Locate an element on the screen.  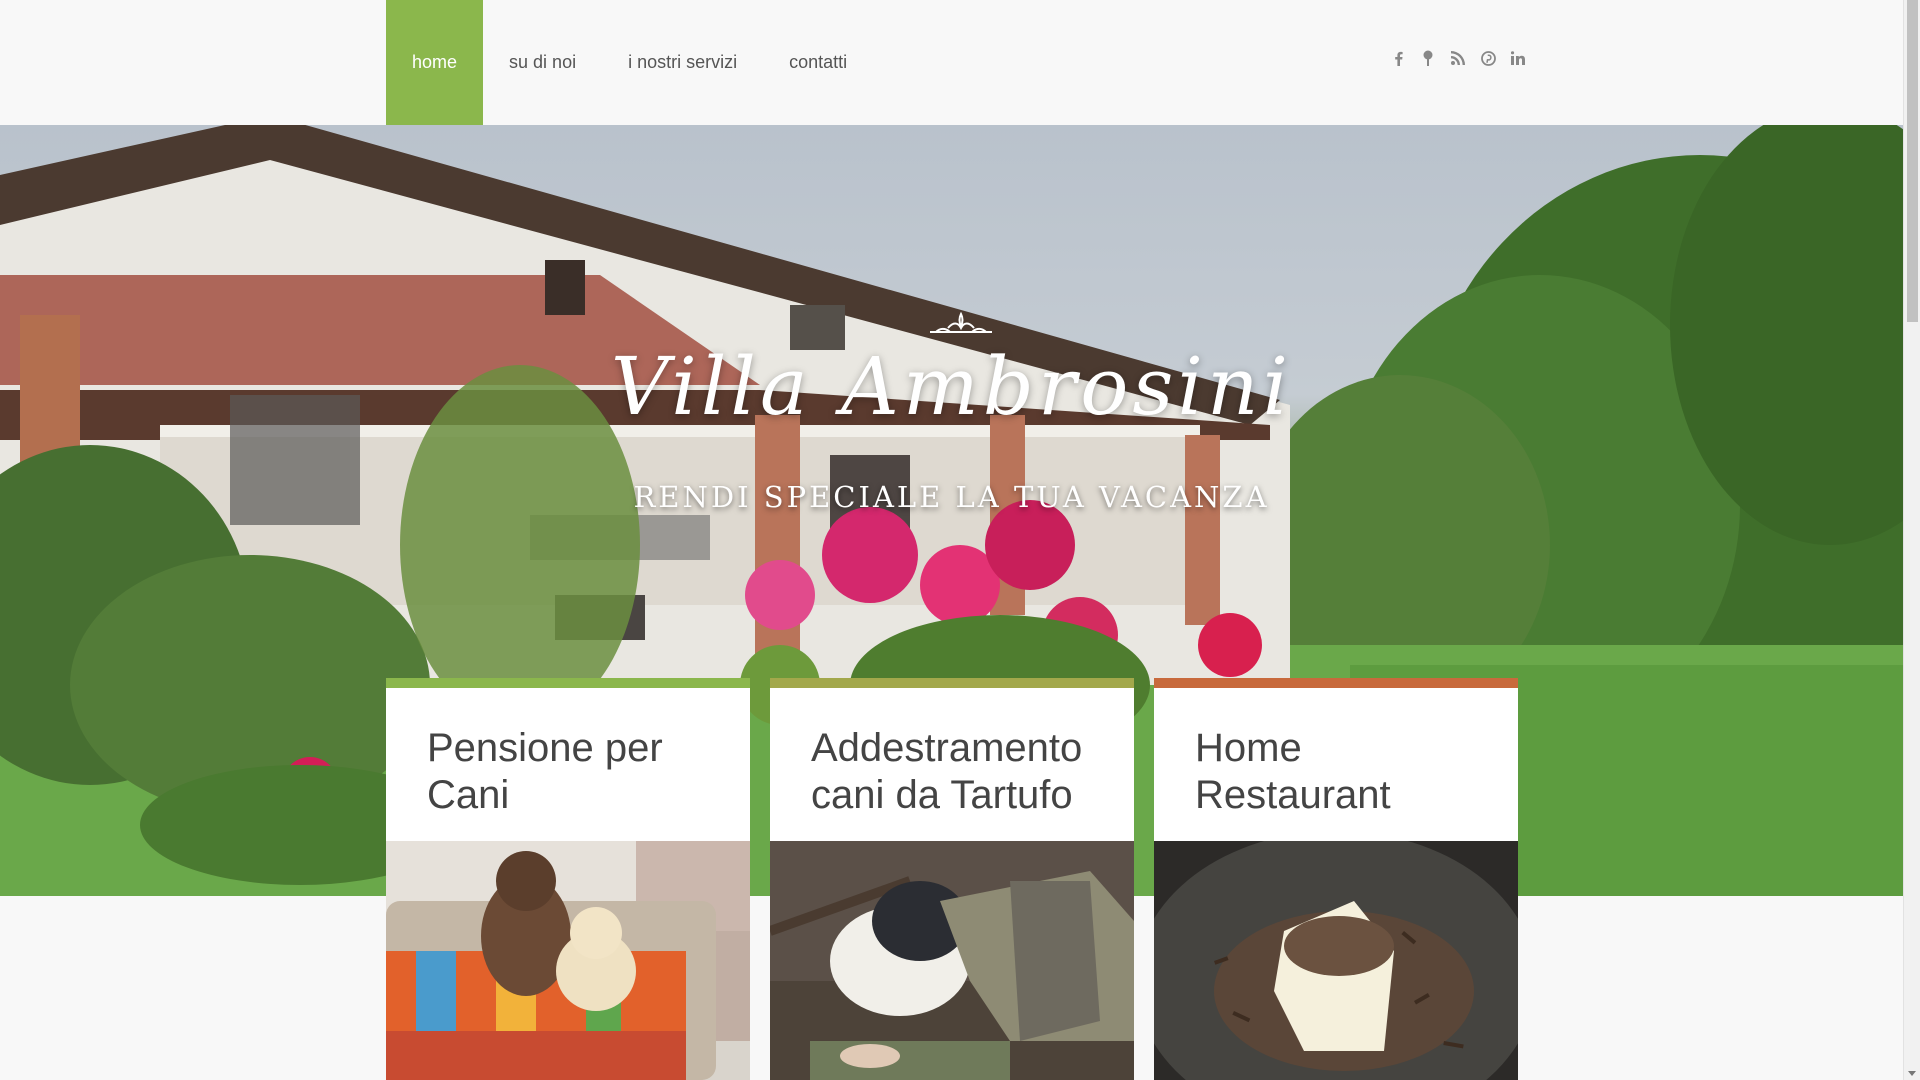
card-image-dogs-on-sofa is located at coordinates (568, 960).